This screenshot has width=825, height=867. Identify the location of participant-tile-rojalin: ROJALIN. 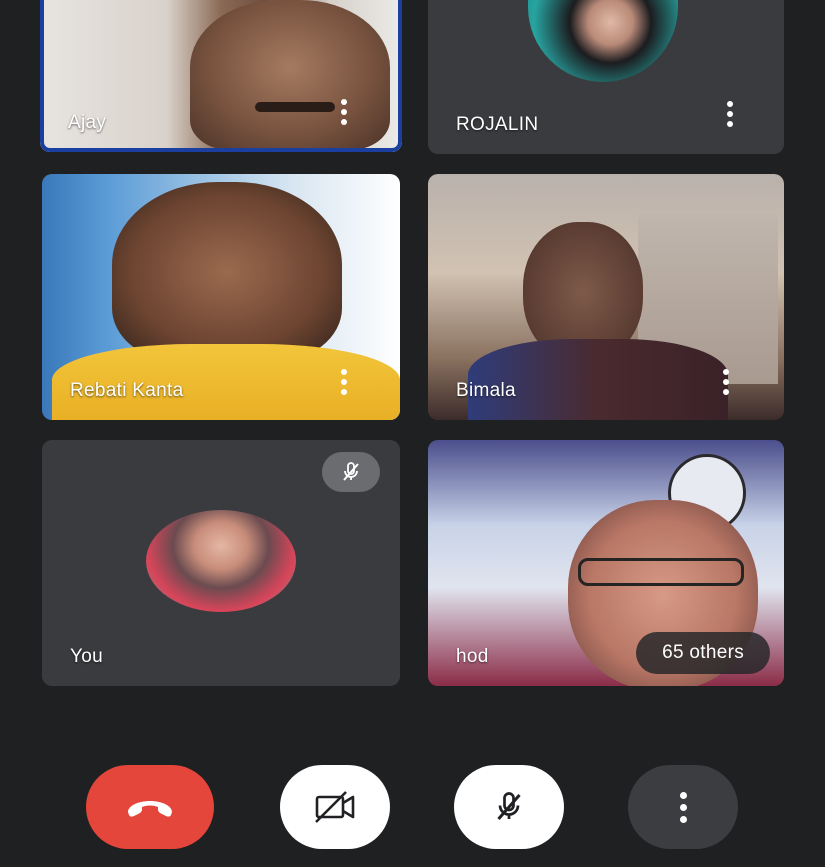
(606, 77).